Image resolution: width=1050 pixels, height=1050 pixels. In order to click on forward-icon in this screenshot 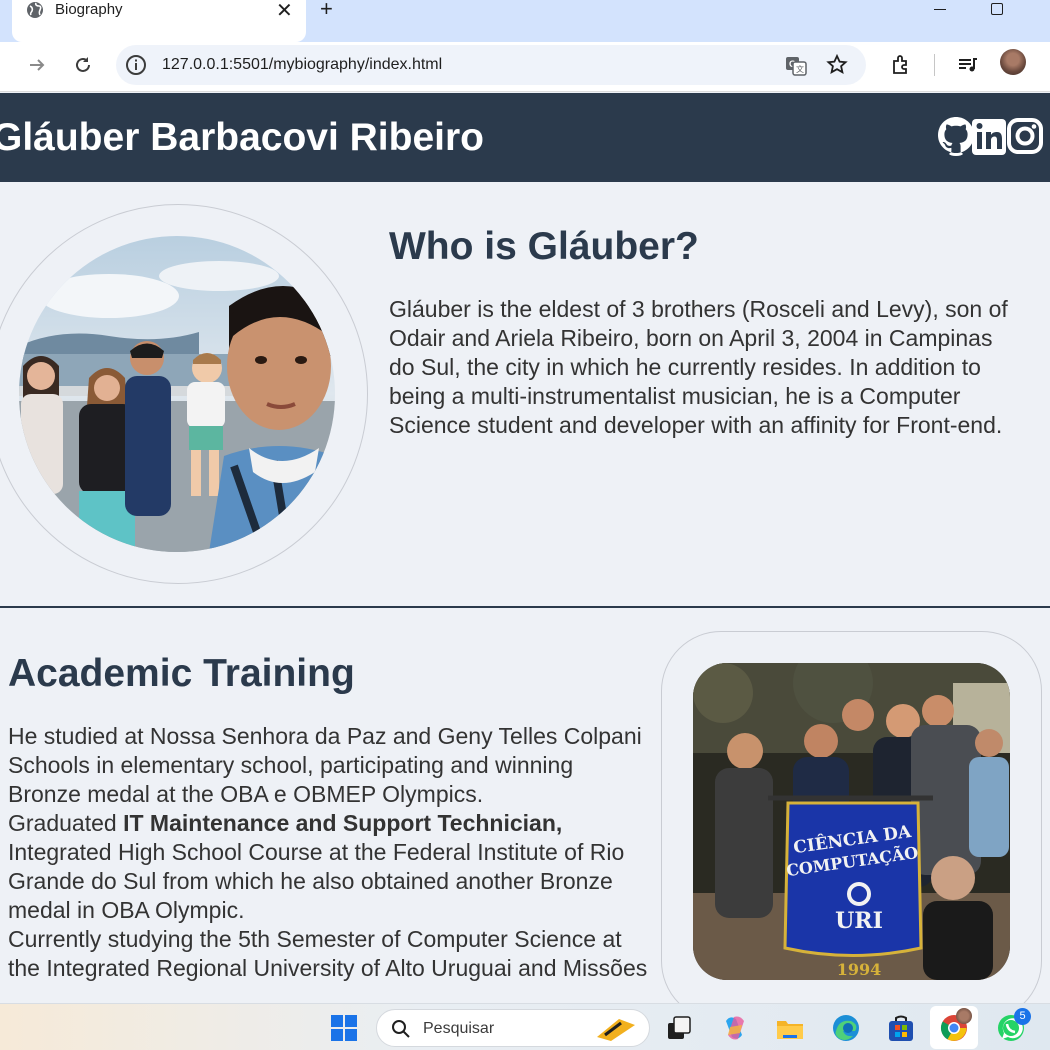, I will do `click(37, 65)`.